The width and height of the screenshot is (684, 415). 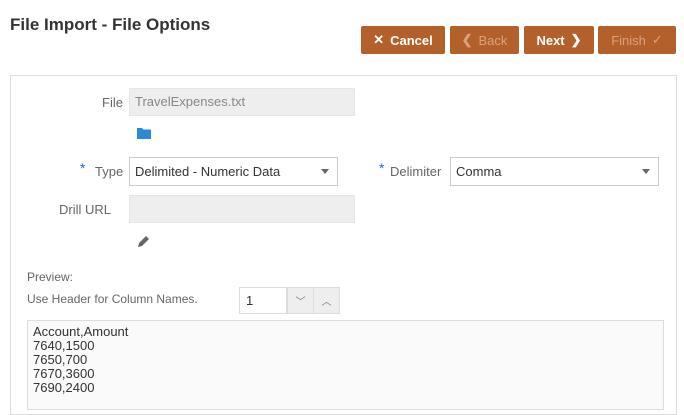 What do you see at coordinates (657, 39) in the screenshot?
I see `check-icon: ✓` at bounding box center [657, 39].